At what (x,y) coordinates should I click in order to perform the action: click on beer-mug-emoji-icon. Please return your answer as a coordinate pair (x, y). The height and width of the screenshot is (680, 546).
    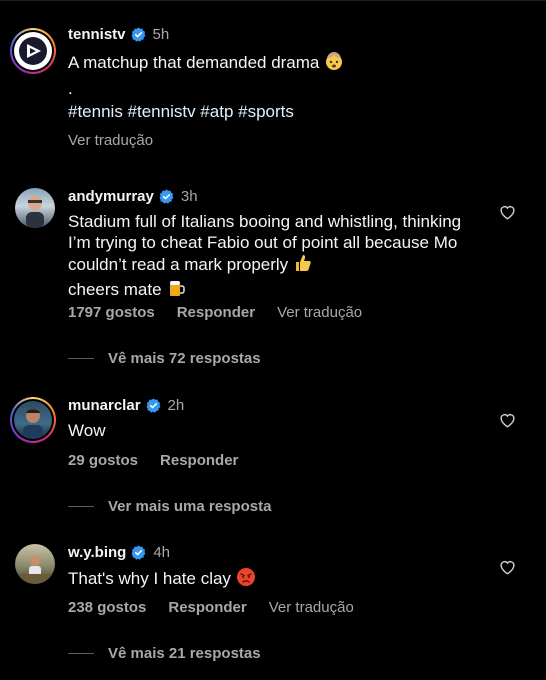
    Looking at the image, I should click on (176, 290).